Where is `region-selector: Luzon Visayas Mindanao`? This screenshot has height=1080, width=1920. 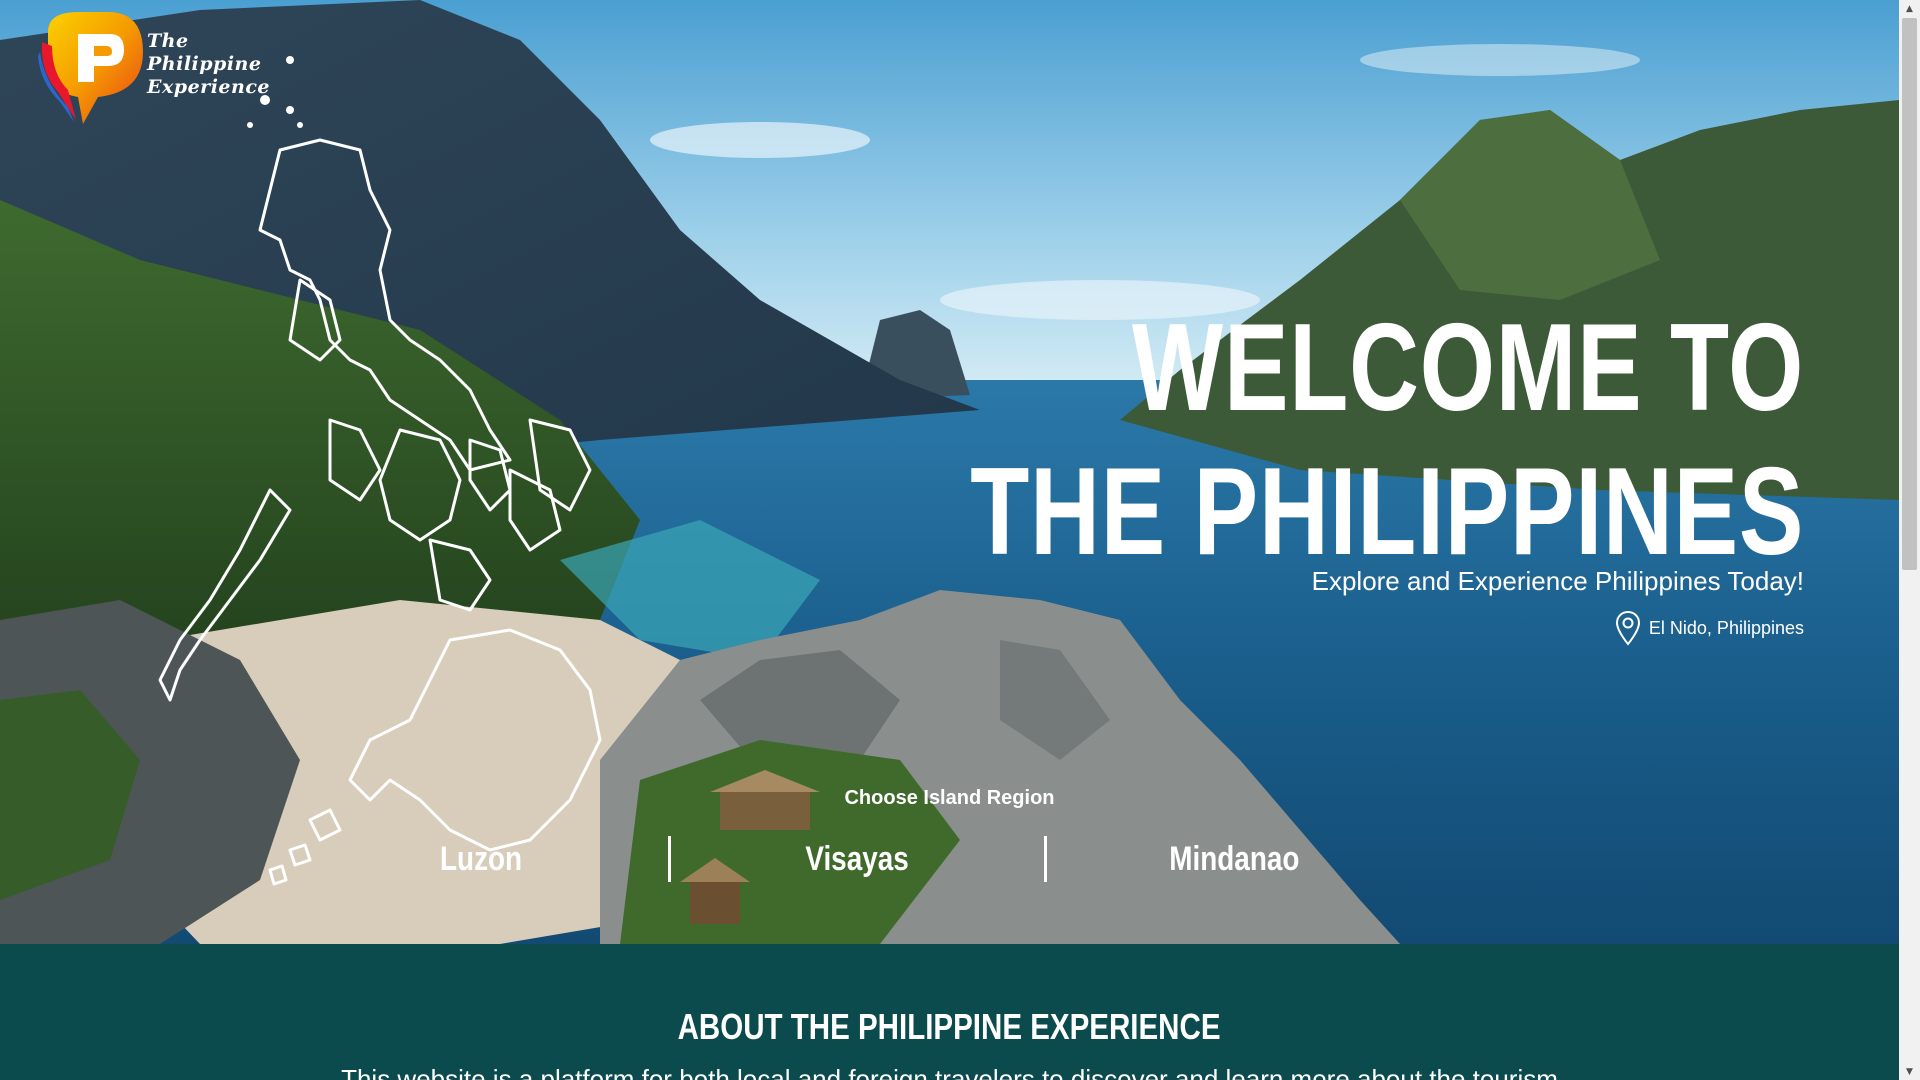
region-selector: Luzon Visayas Mindanao is located at coordinates (857, 859).